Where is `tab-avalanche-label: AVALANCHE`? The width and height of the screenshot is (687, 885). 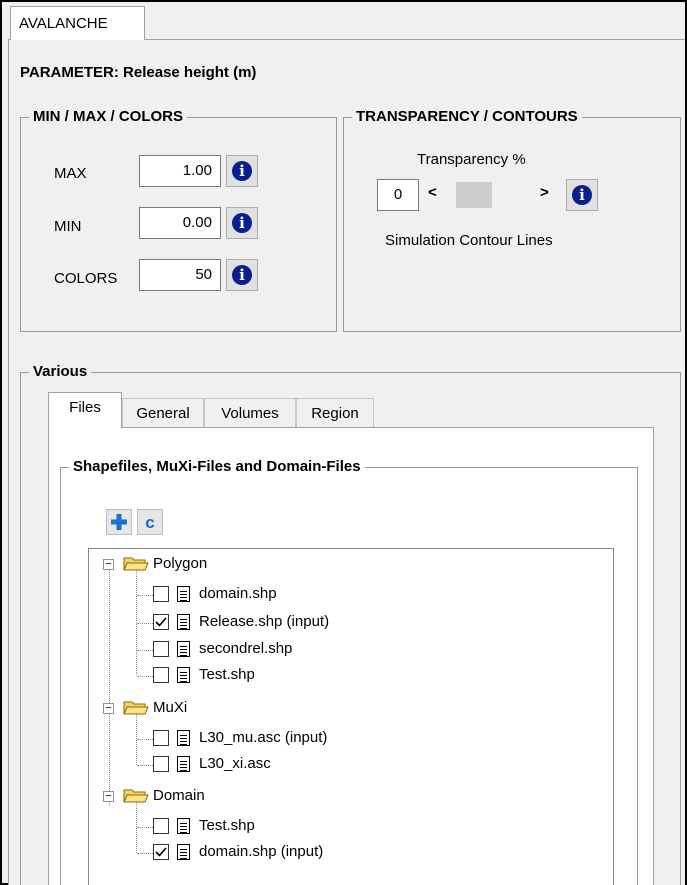 tab-avalanche-label: AVALANCHE is located at coordinates (63, 23).